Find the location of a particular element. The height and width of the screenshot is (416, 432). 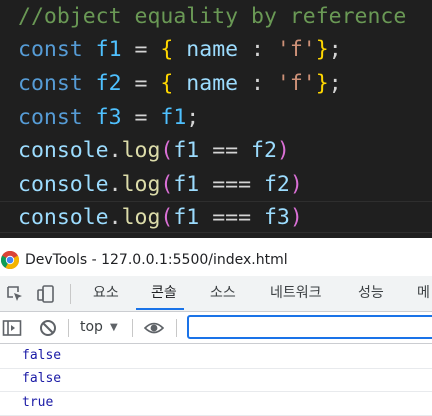

inspect-element-icon is located at coordinates (15, 294).